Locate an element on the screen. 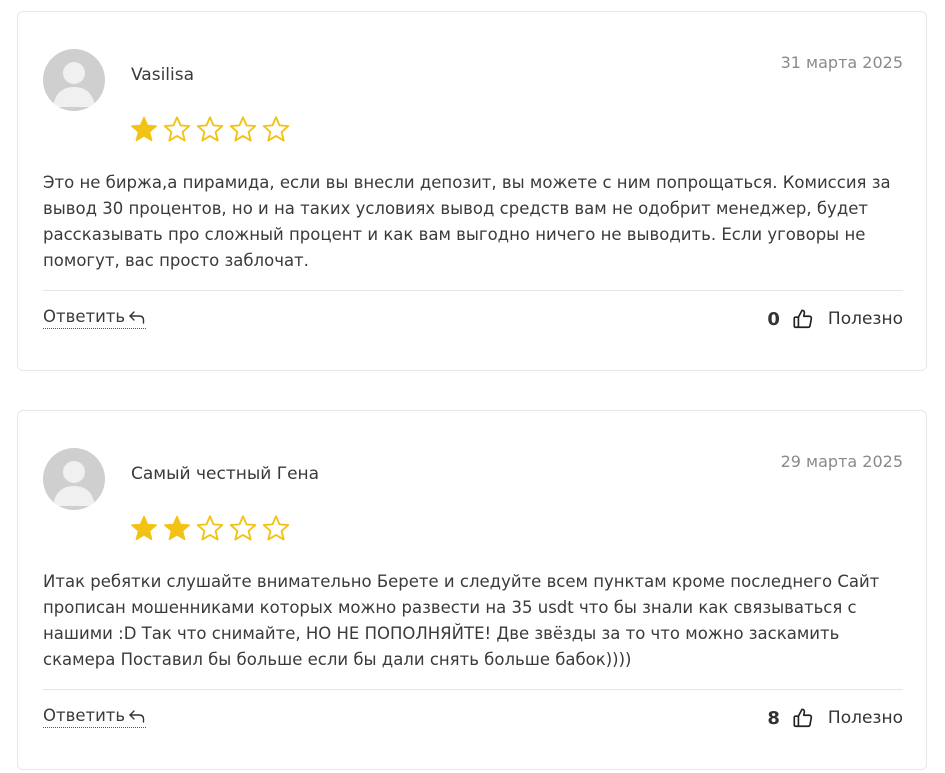 This screenshot has height=773, width=945. useful-block: 0 Полезно is located at coordinates (835, 319).